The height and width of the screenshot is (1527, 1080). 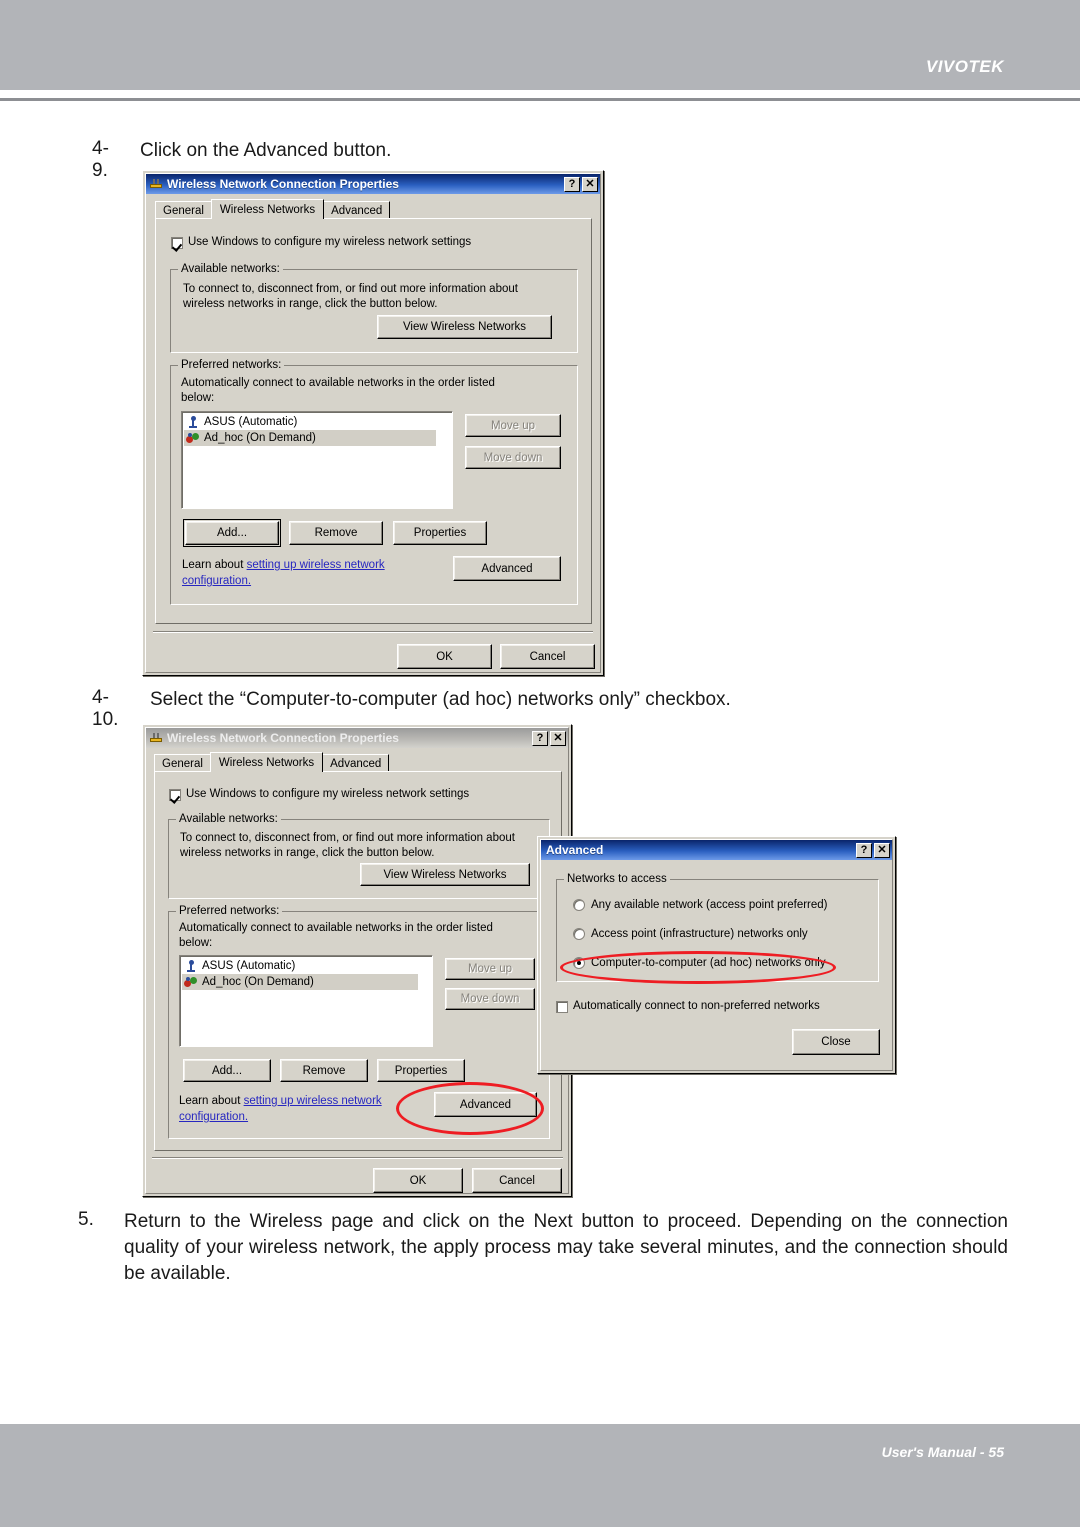 I want to click on ad-hoc-icon, so click(x=193, y=438).